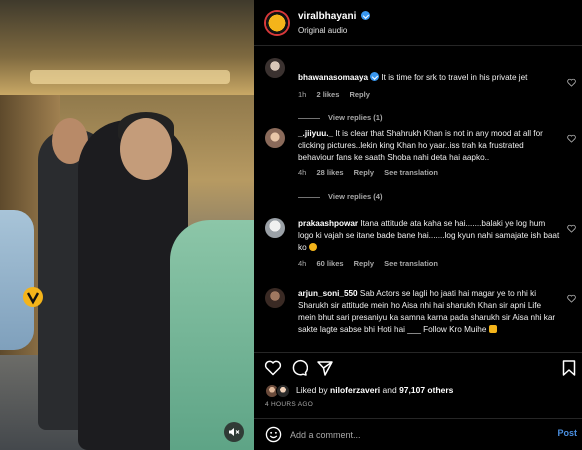  What do you see at coordinates (567, 433) in the screenshot?
I see `post-comment-button: Post` at bounding box center [567, 433].